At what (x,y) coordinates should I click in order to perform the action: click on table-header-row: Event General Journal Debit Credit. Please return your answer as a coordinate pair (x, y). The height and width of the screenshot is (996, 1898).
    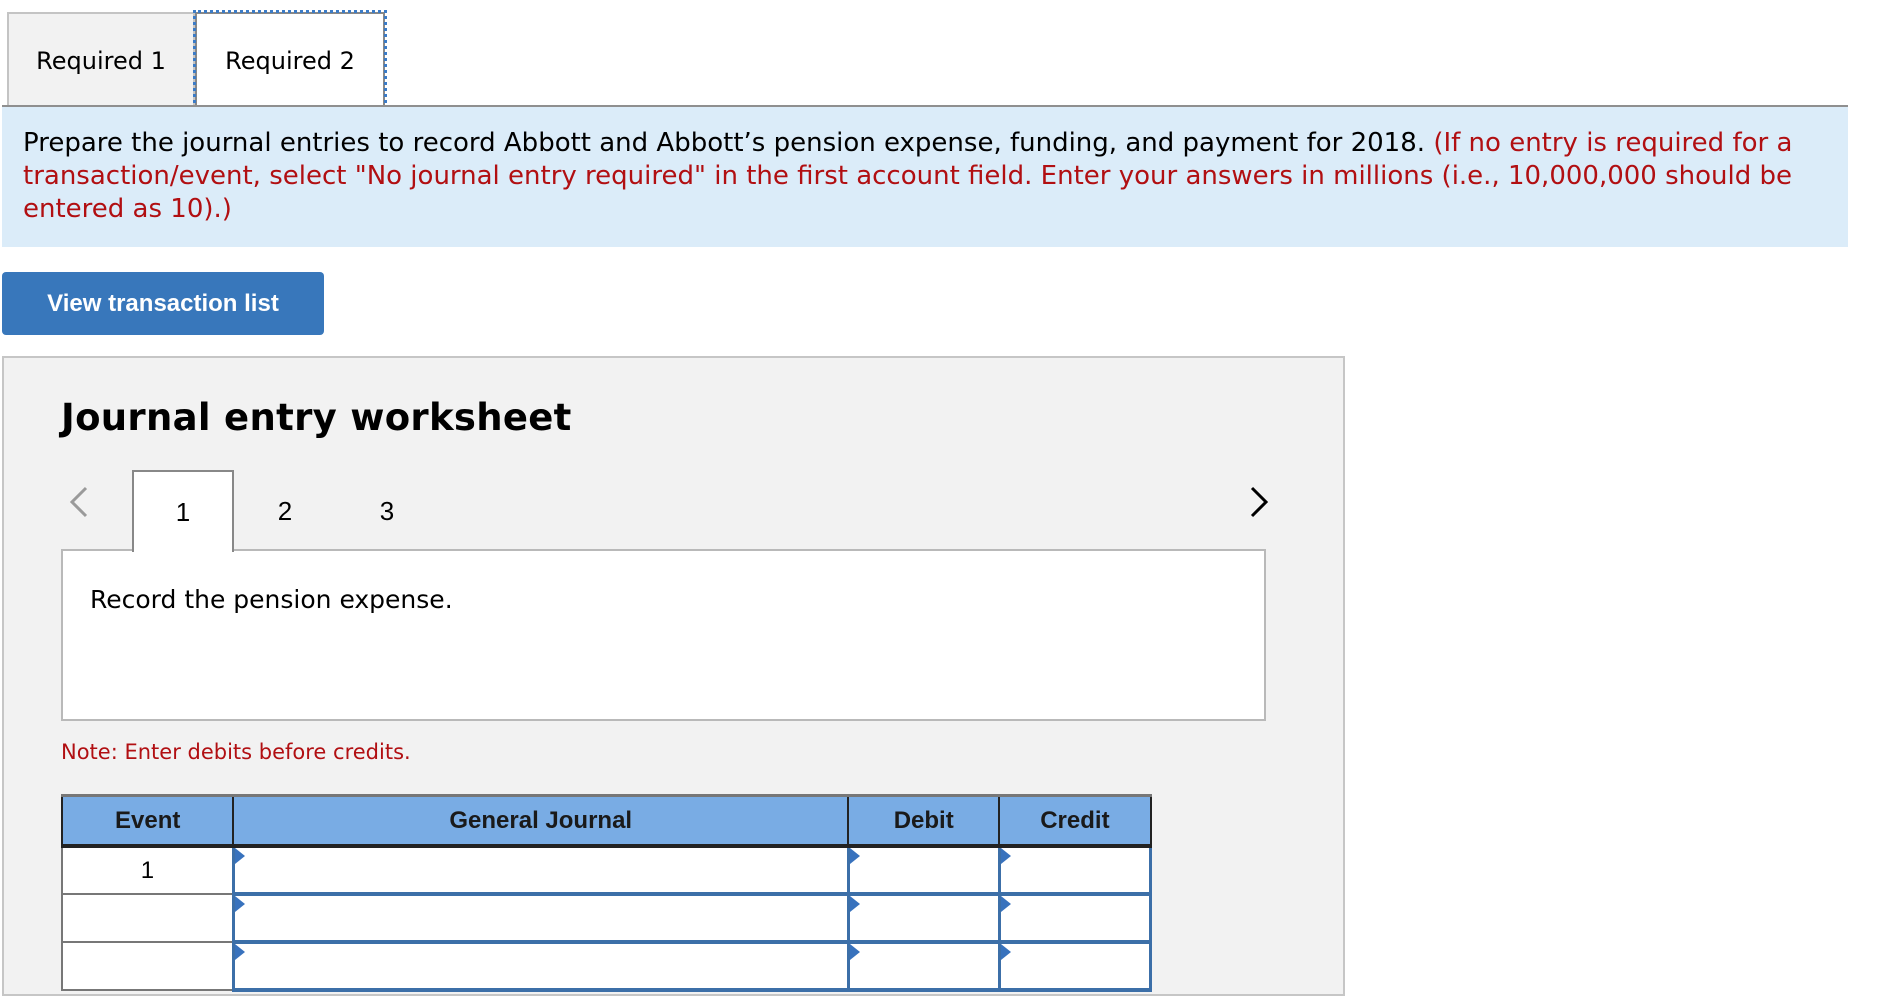
    Looking at the image, I should click on (606, 821).